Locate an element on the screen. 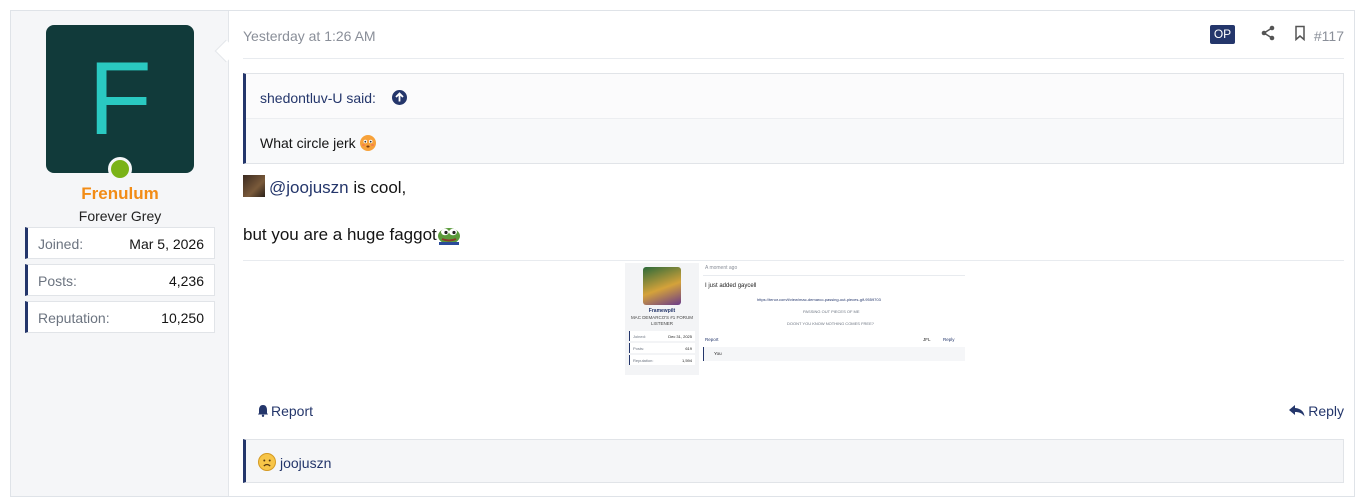 The height and width of the screenshot is (500, 1364). flushed-emoji-icon is located at coordinates (367, 143).